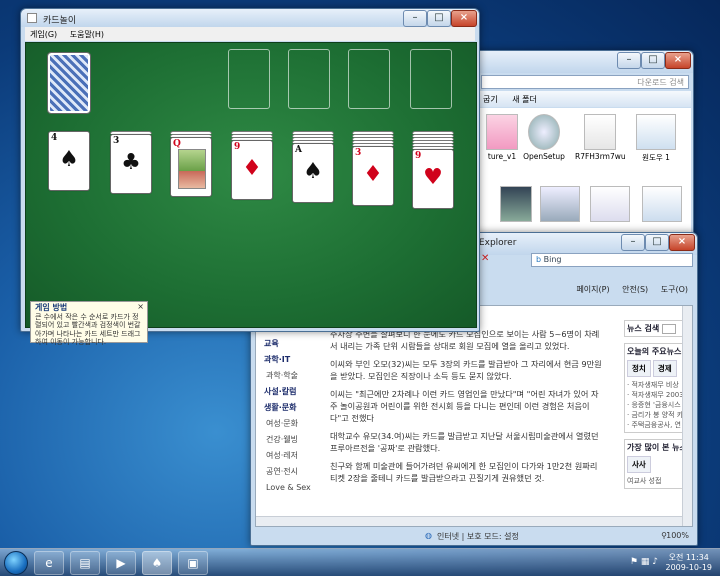 This screenshot has width=720, height=576. What do you see at coordinates (584, 99) in the screenshot?
I see `explorer-command-bar: 굽기 새 폴더` at bounding box center [584, 99].